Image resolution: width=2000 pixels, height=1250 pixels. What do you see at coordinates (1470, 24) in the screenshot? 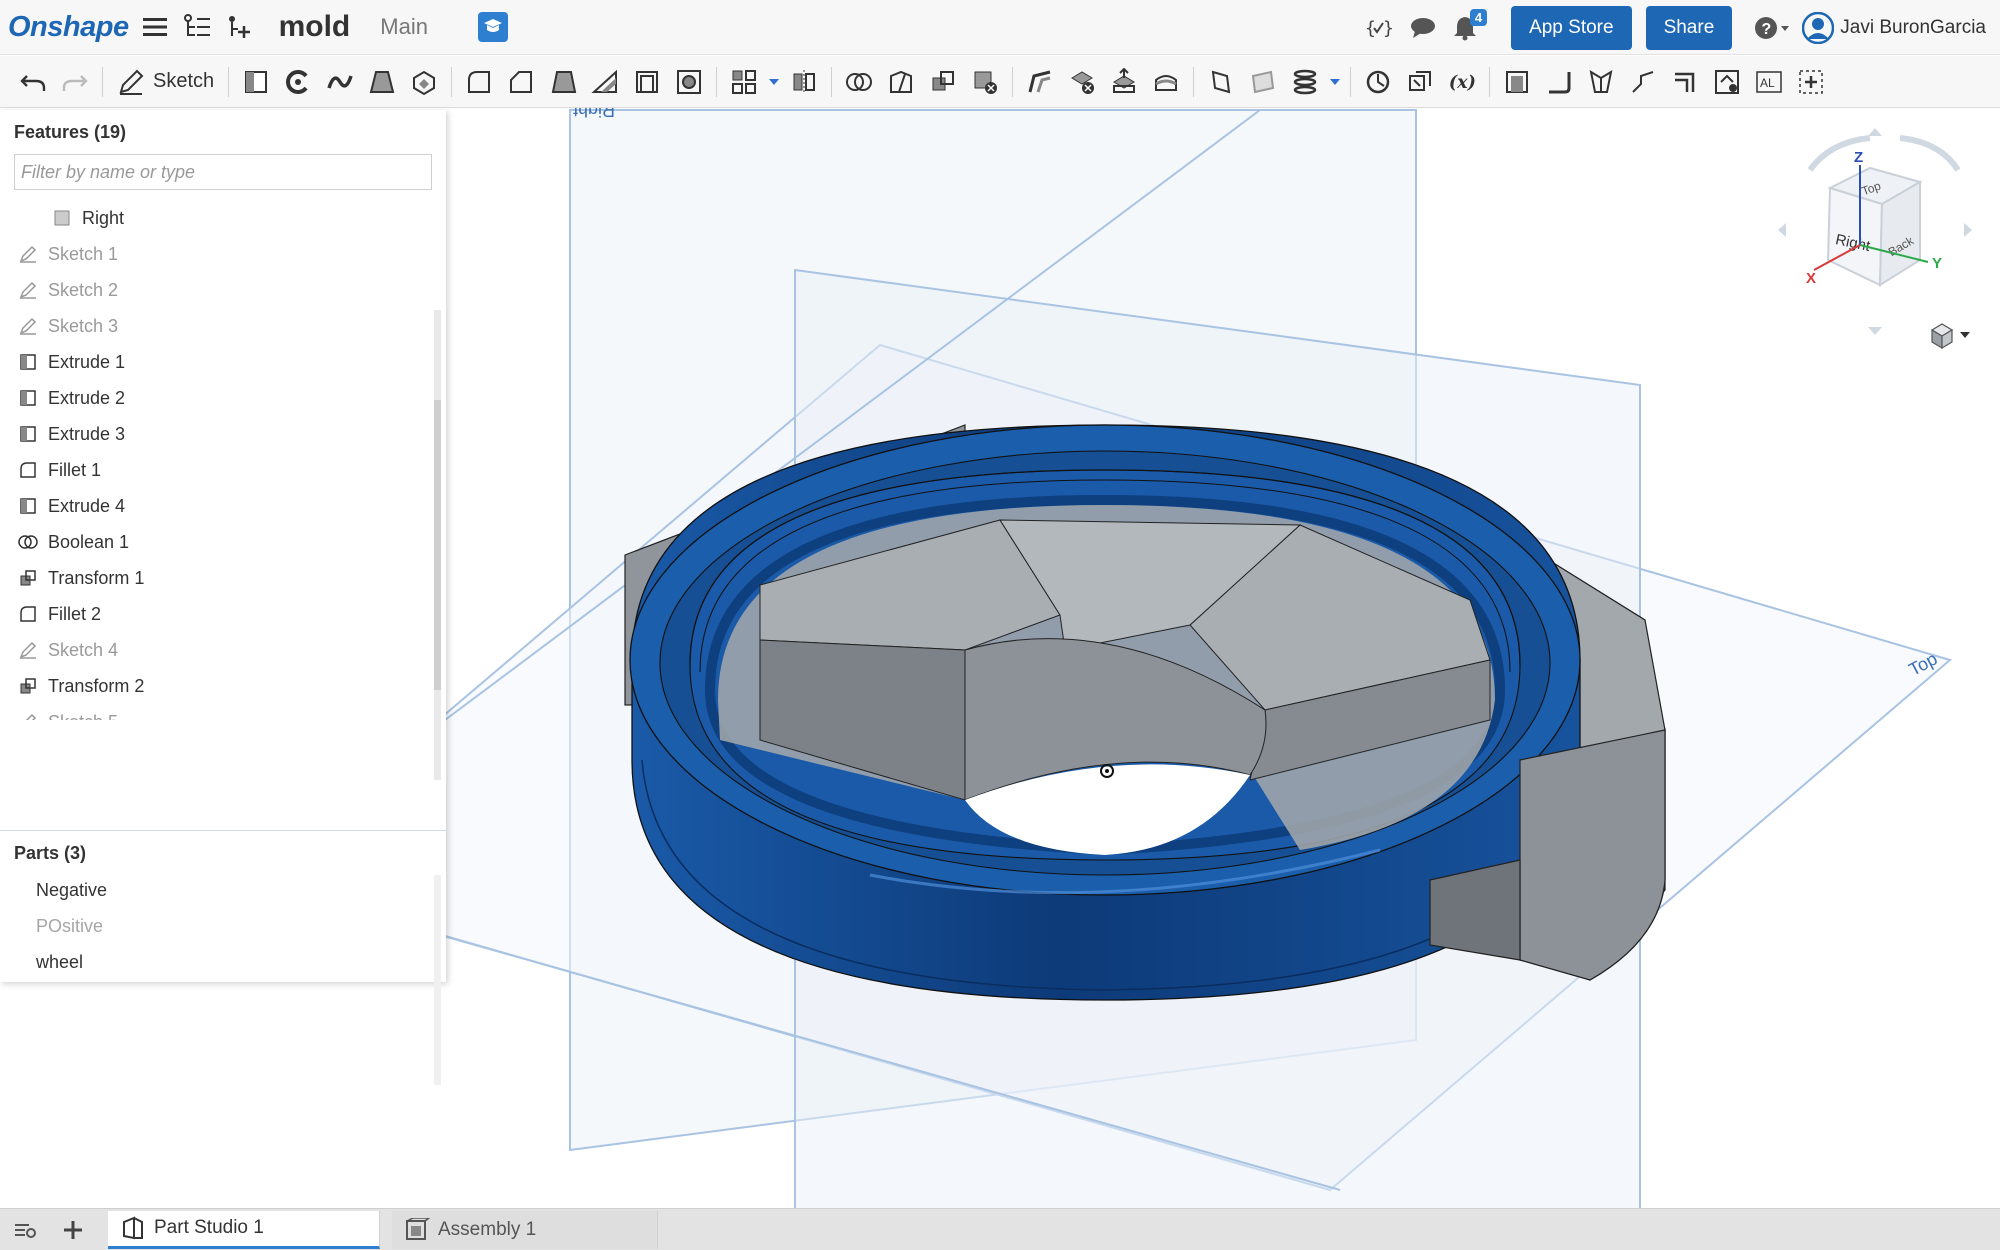
I see `notifications-icon: 4` at bounding box center [1470, 24].